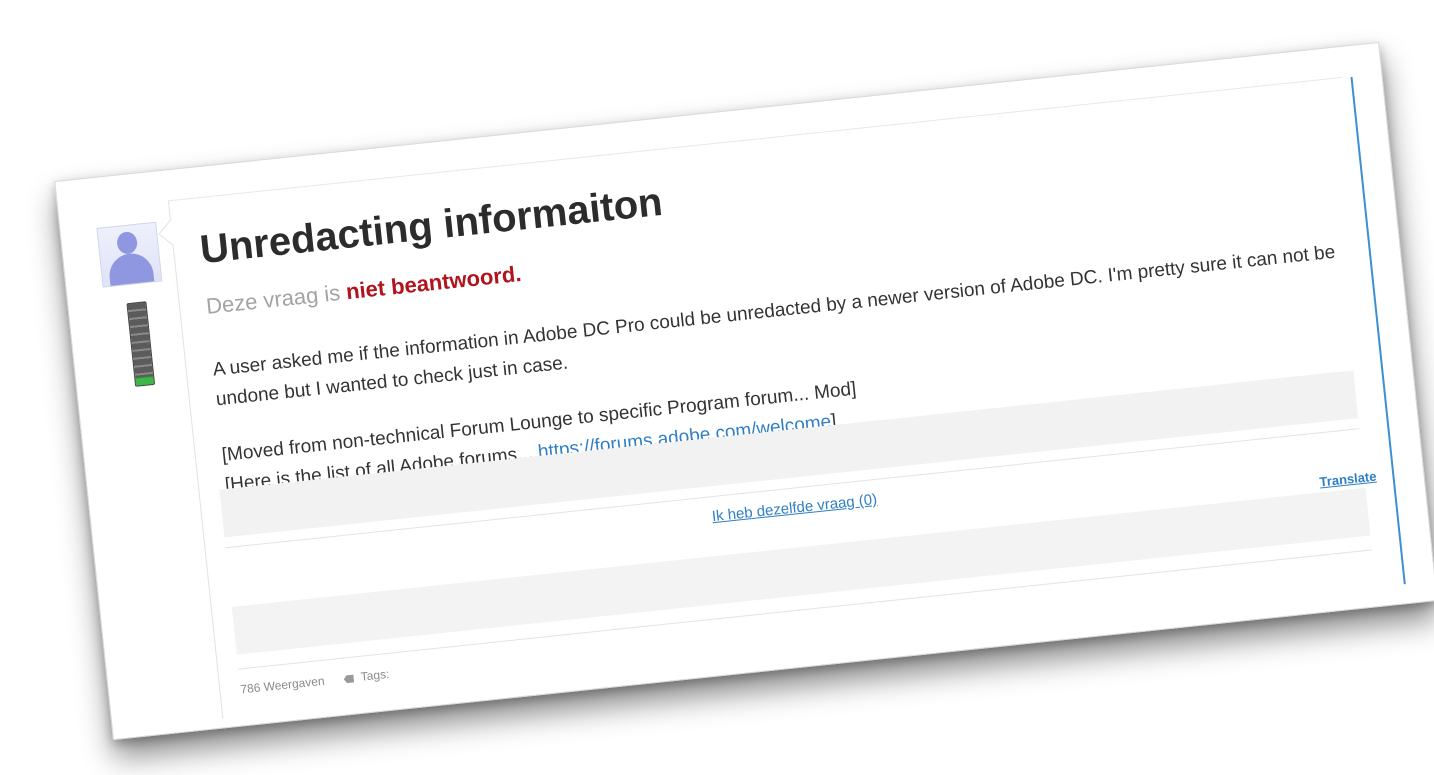 This screenshot has width=1434, height=775. I want to click on user-avatar-icon, so click(129, 254).